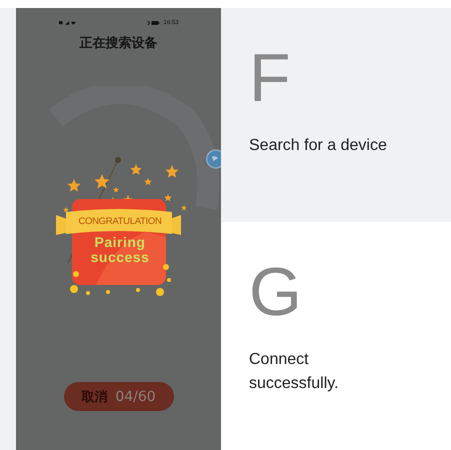 The width and height of the screenshot is (451, 450). I want to click on step-letter: G, so click(276, 292).